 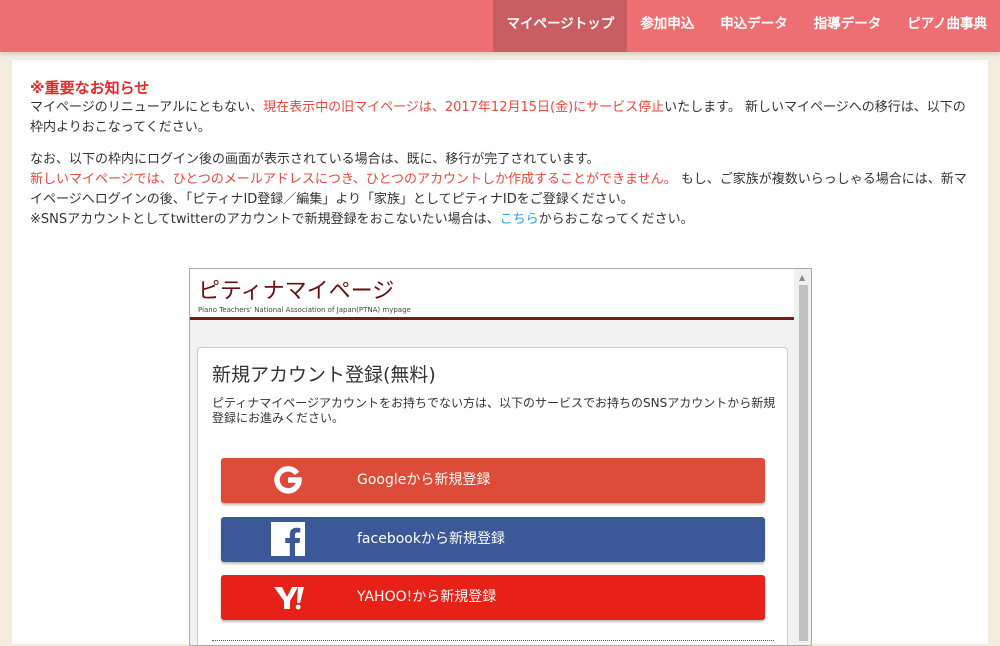 What do you see at coordinates (667, 26) in the screenshot?
I see `nav-item-entry: 参加申込` at bounding box center [667, 26].